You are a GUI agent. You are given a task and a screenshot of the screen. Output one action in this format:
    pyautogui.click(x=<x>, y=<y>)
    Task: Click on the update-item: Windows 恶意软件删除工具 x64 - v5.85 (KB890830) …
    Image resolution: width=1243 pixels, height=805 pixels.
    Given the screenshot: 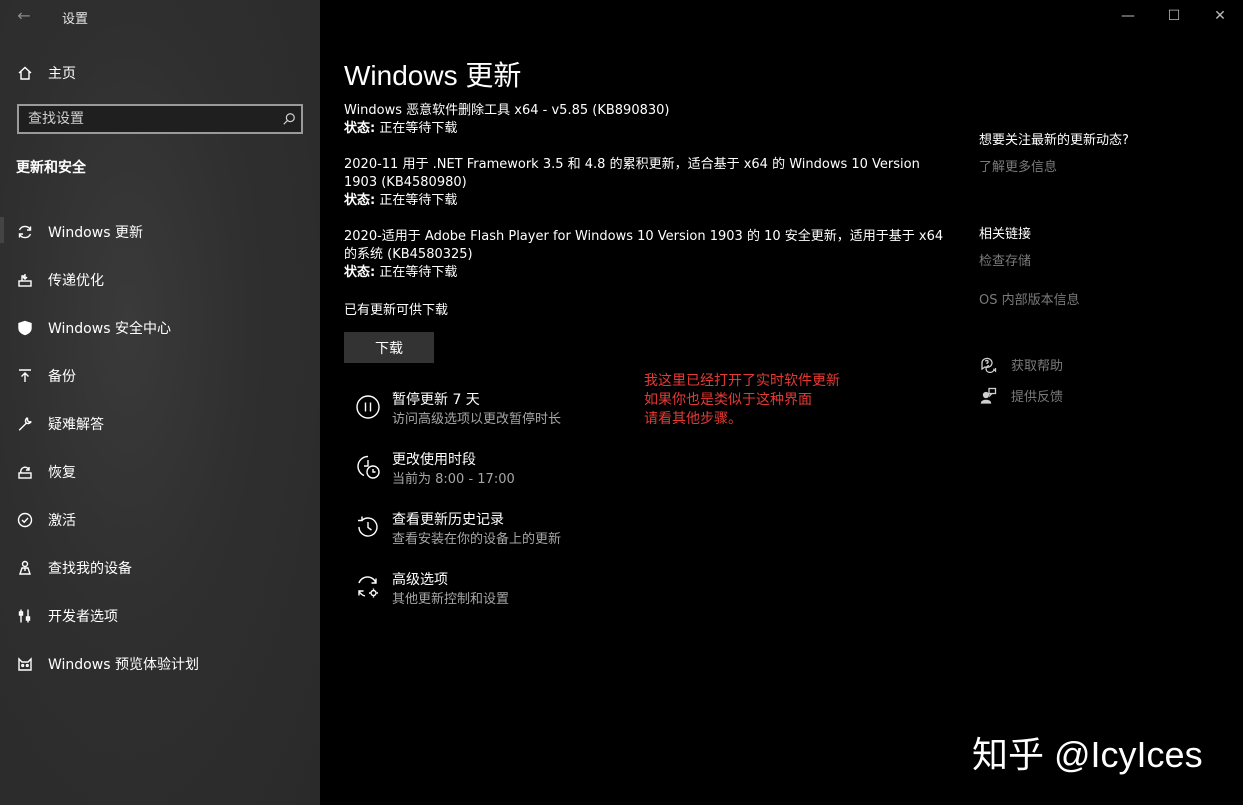 What is the action you would take?
    pyautogui.click(x=644, y=120)
    